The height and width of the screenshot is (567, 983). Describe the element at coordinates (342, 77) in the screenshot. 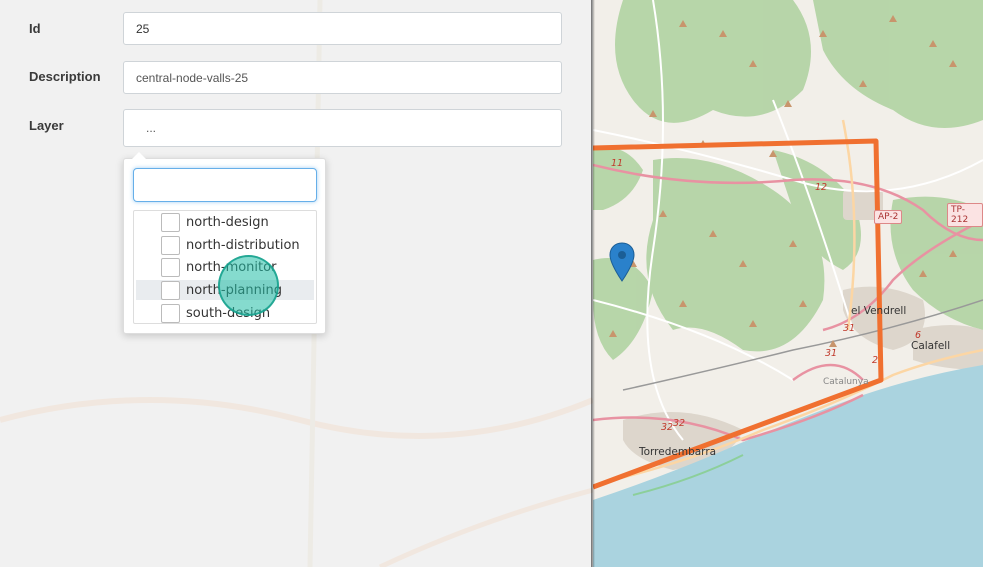

I see `description-field: central-node-valls-25` at that location.